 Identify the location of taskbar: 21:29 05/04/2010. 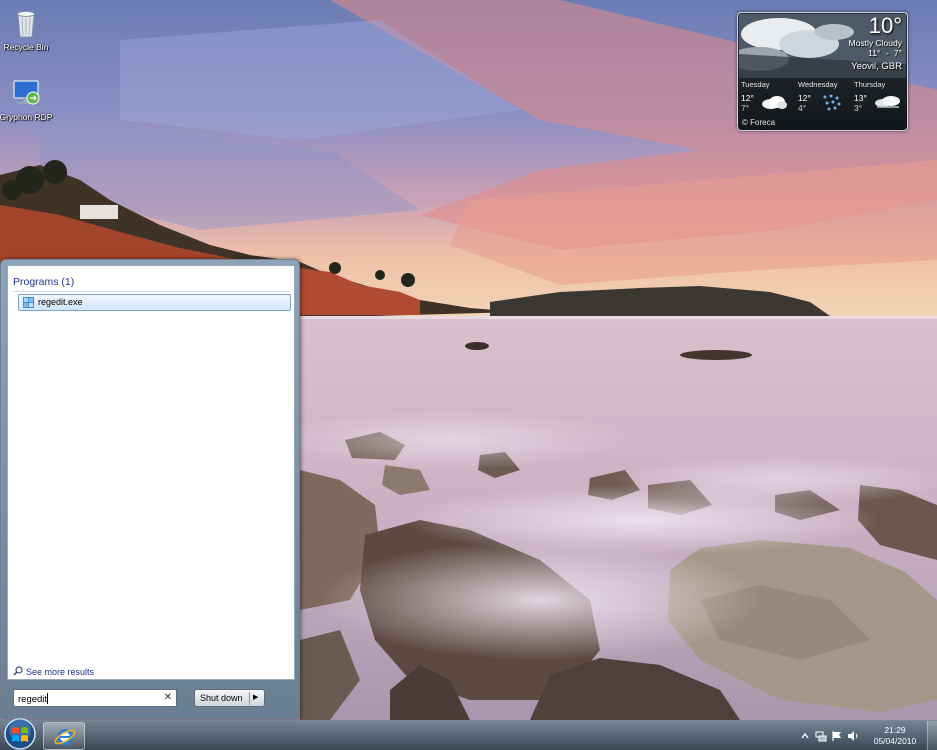
(468, 733).